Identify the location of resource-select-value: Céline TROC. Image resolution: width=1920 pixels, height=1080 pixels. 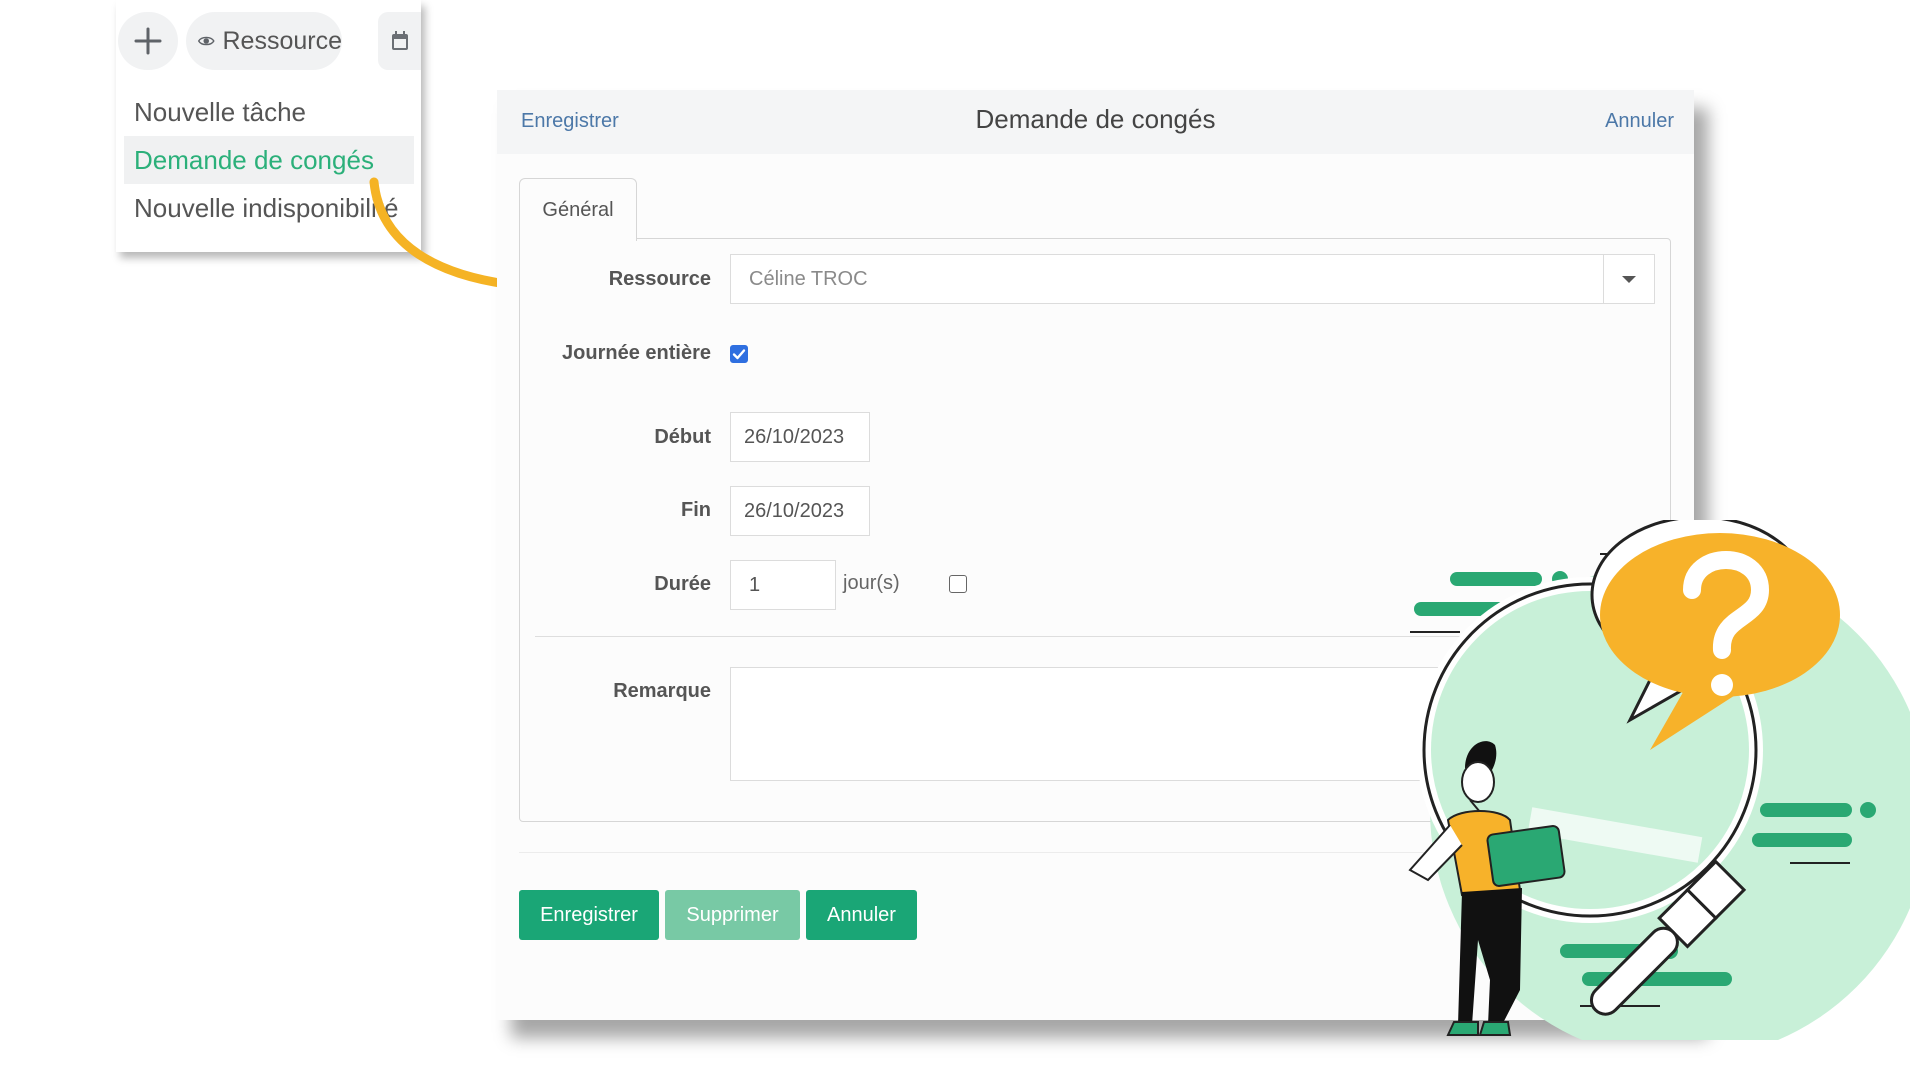
(808, 279).